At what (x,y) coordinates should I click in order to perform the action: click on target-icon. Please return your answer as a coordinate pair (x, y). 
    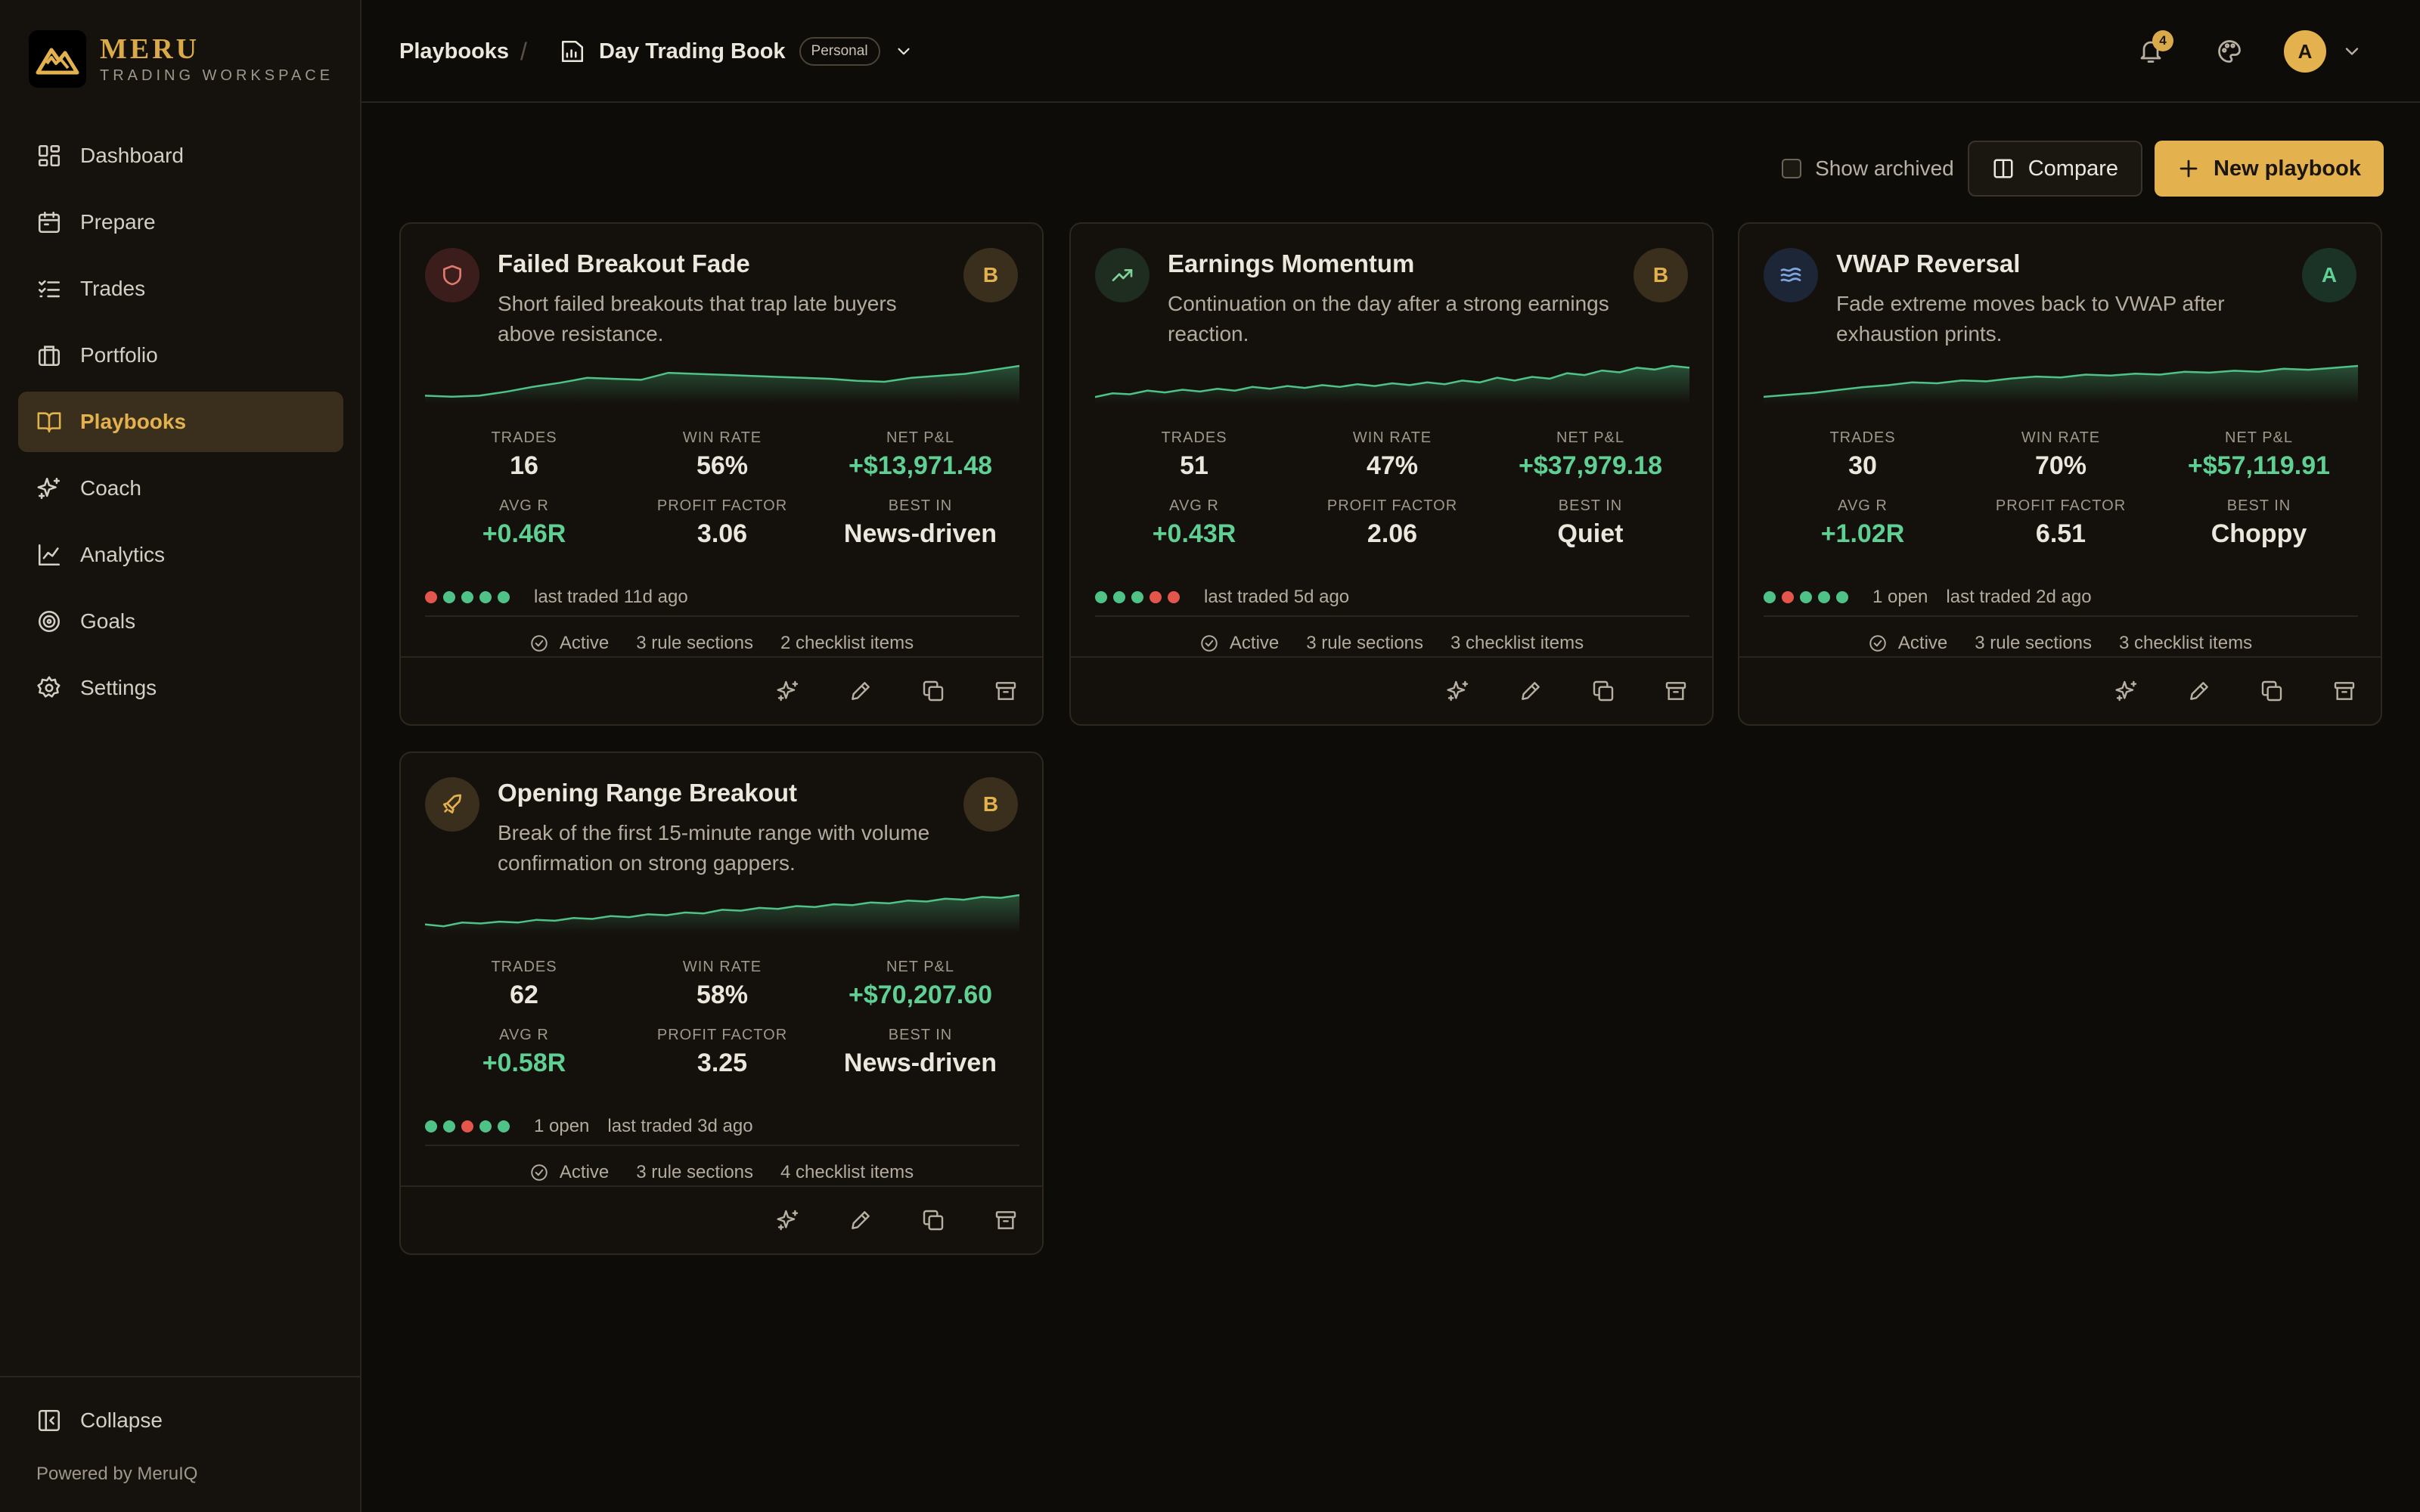
    Looking at the image, I should click on (49, 621).